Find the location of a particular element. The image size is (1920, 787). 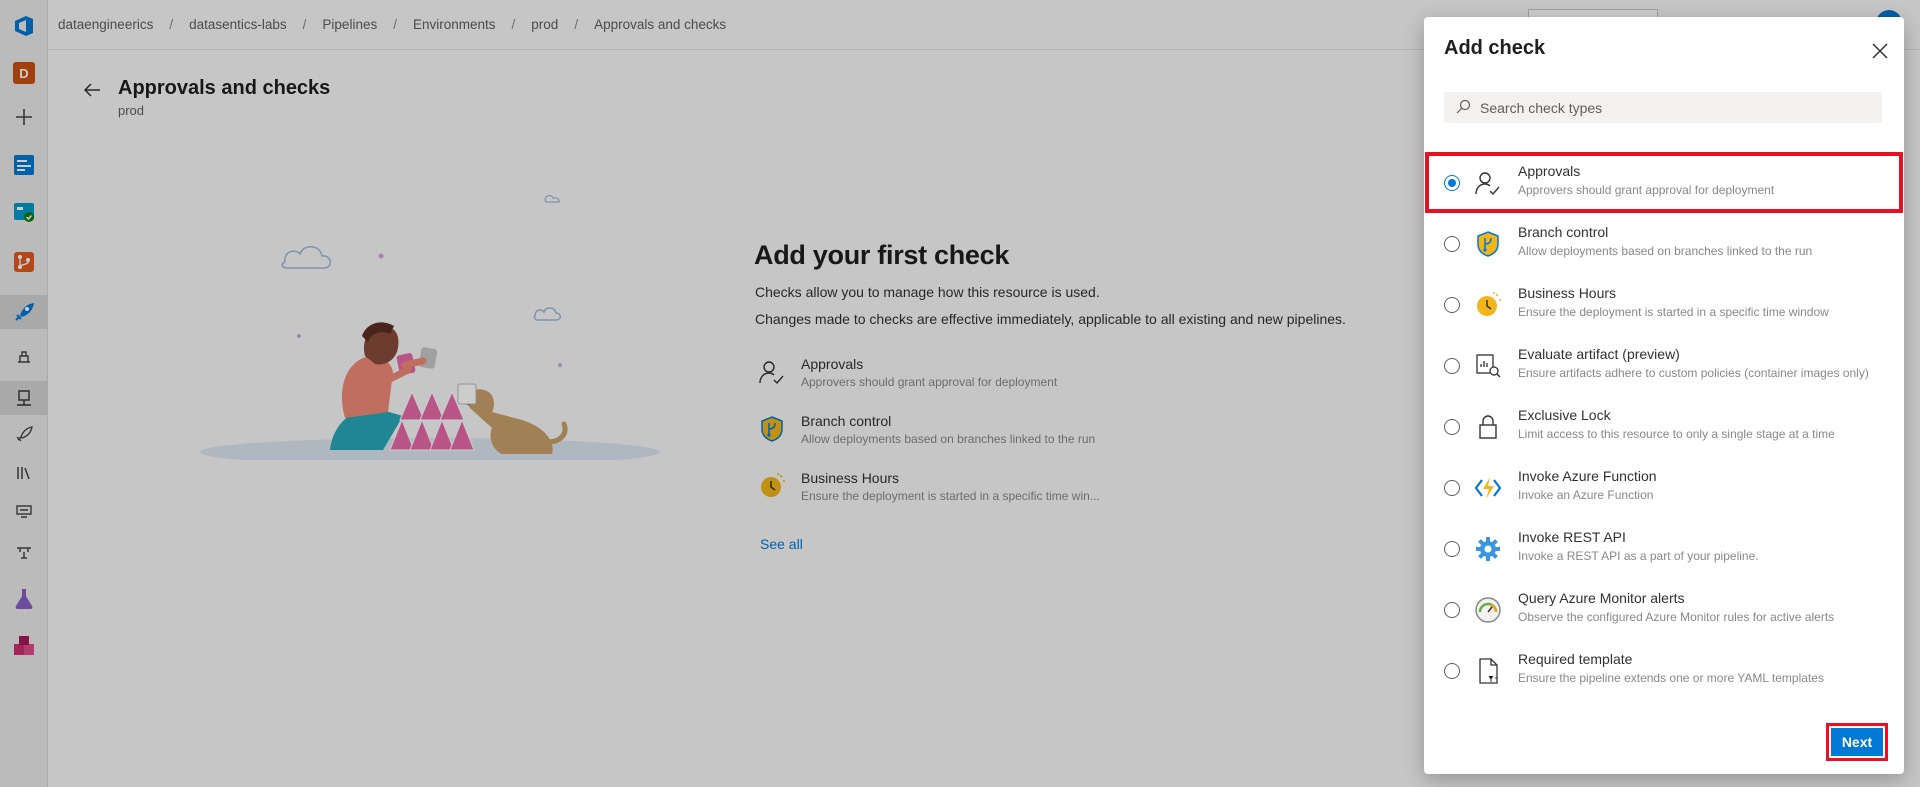

option-title: Approvals is located at coordinates (1549, 171).